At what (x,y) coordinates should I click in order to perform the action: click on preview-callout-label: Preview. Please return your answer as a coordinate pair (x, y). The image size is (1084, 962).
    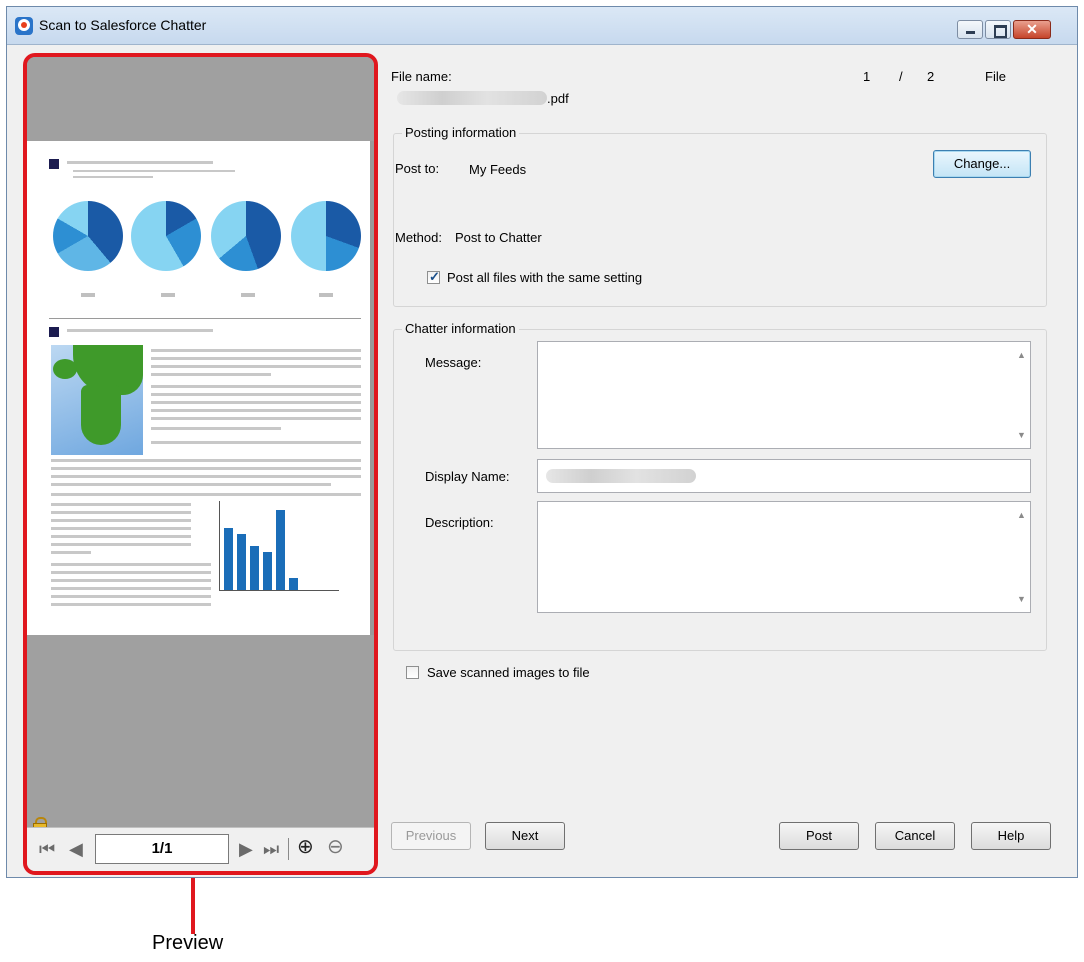
    Looking at the image, I should click on (188, 943).